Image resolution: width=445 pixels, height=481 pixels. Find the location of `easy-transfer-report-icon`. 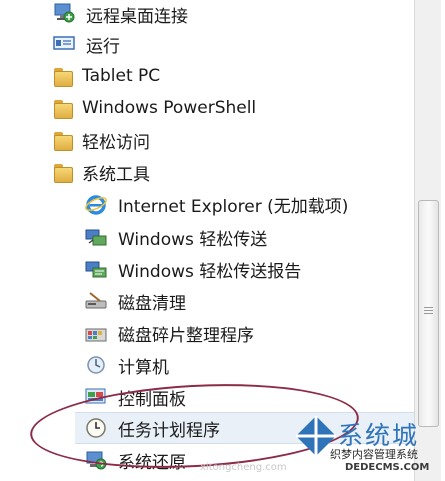

easy-transfer-report-icon is located at coordinates (97, 269).